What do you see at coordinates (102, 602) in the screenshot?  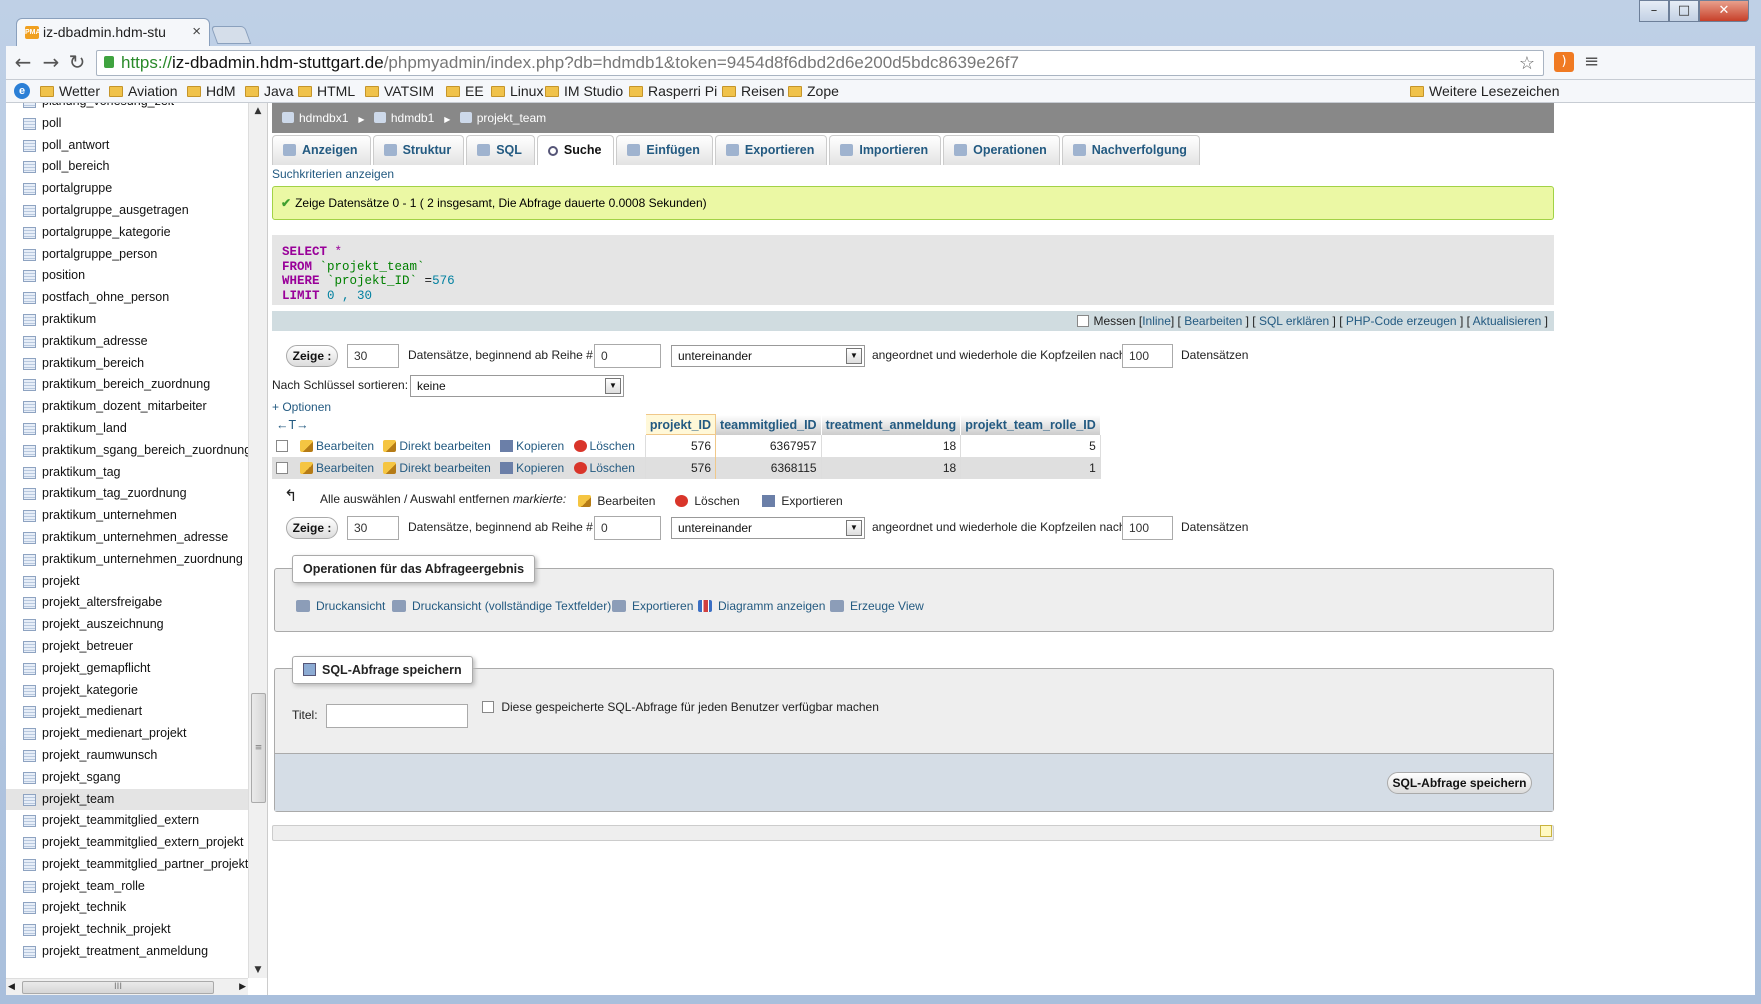 I see `sidebar-table-label: projekt_altersfreigabe` at bounding box center [102, 602].